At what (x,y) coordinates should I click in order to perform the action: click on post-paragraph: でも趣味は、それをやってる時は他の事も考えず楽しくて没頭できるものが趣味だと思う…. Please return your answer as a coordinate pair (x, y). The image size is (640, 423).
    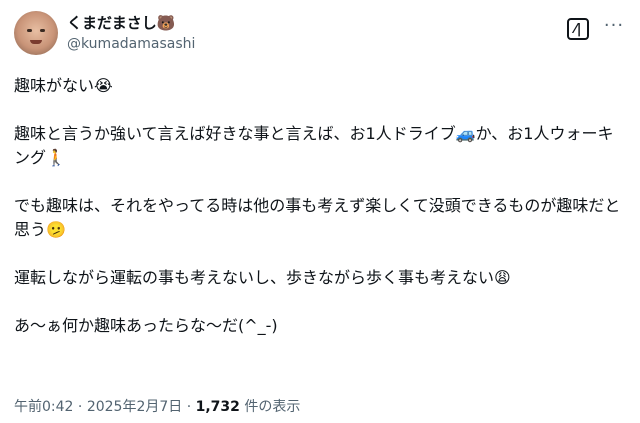
    Looking at the image, I should click on (317, 217).